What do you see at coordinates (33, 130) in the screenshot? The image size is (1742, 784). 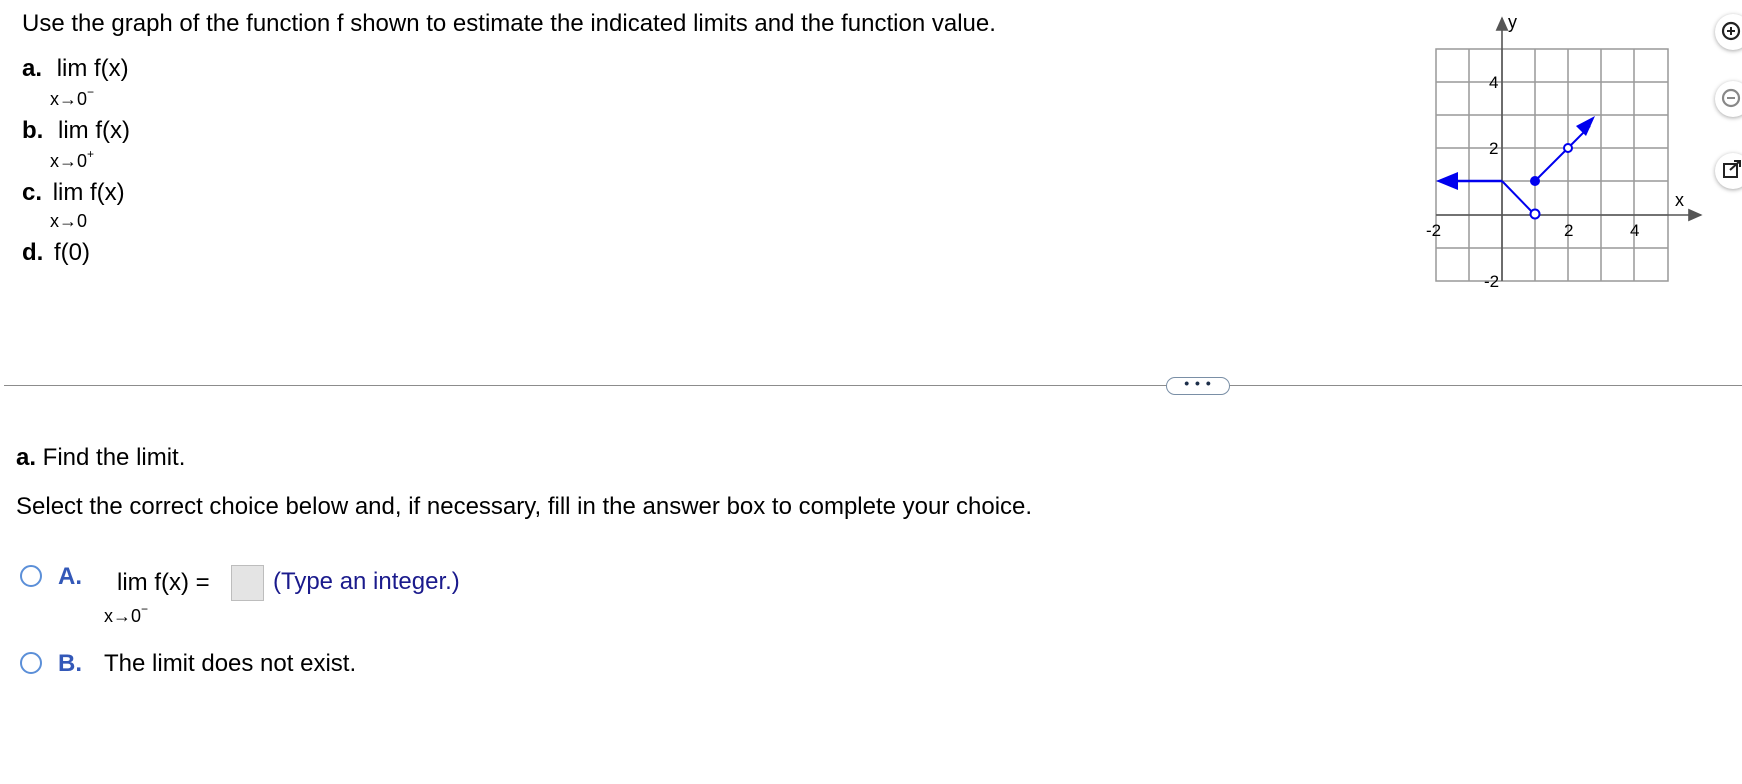 I see `item-b-letter: b.` at bounding box center [33, 130].